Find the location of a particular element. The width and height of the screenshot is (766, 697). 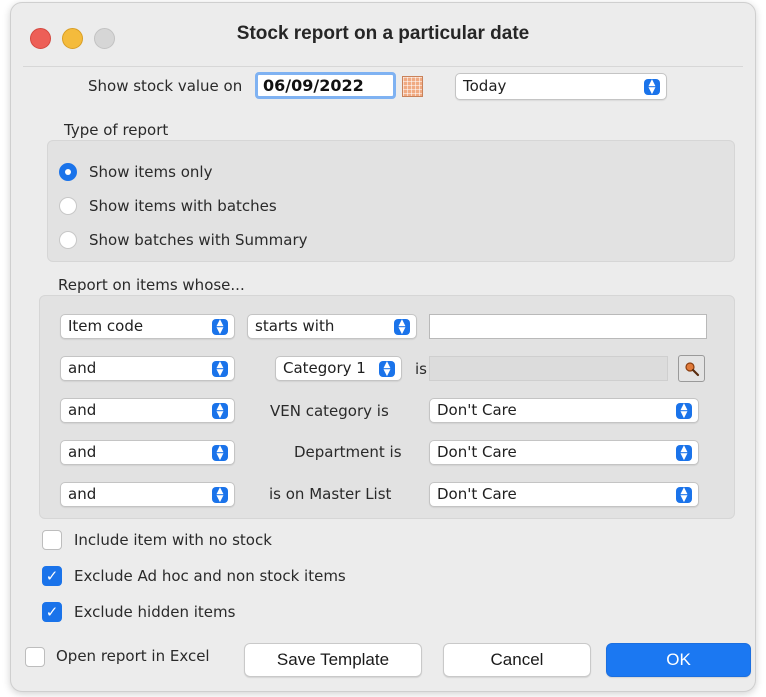

conjunction-select-4: and ▲ ▼ is located at coordinates (147, 452).